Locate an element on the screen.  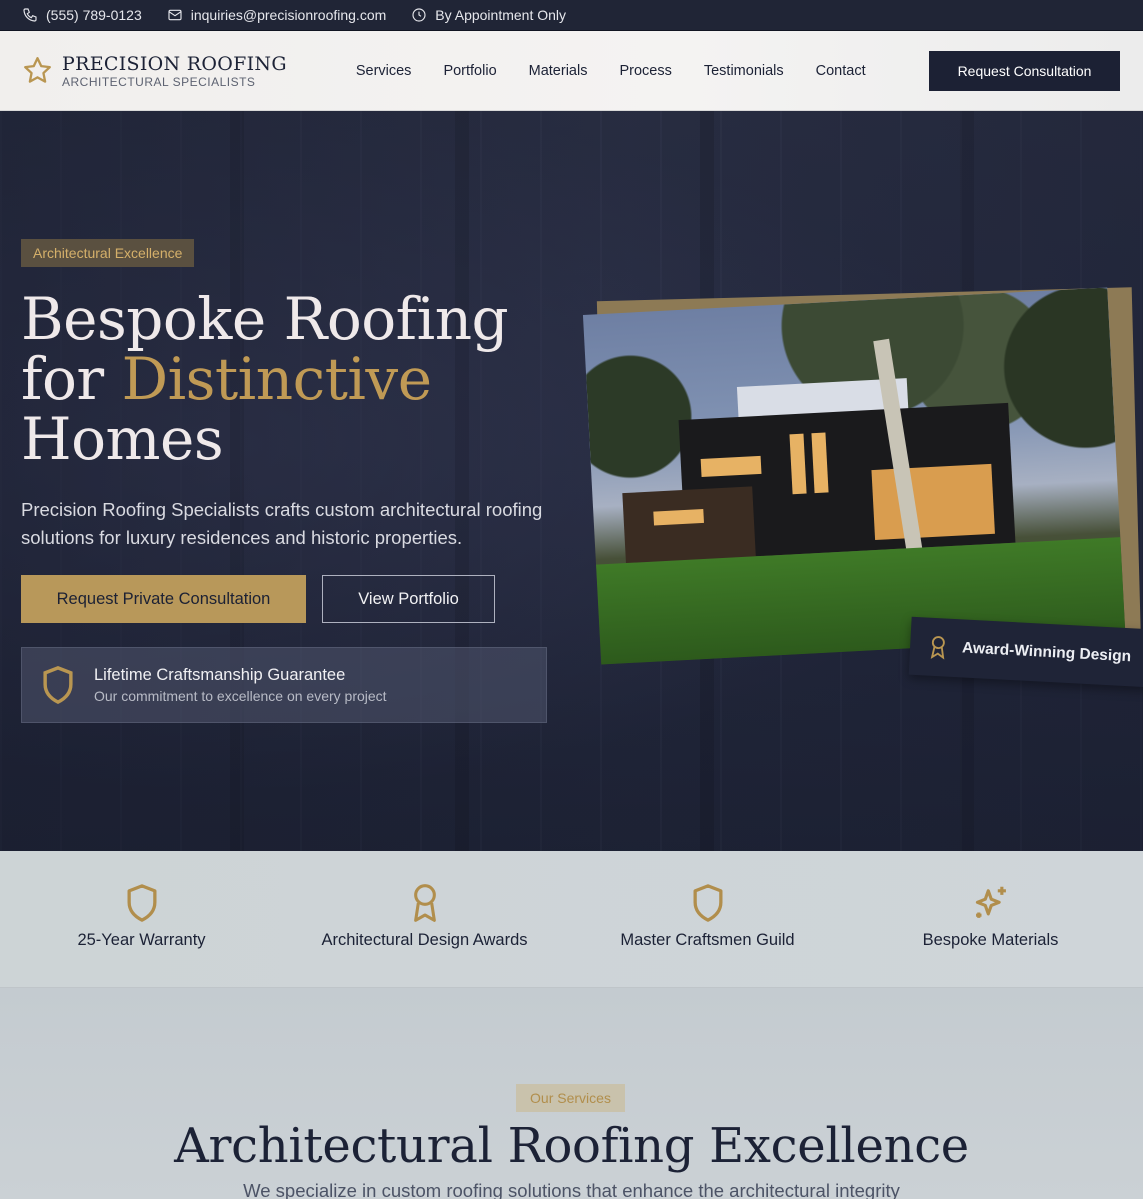
hero-title-line3: Homes is located at coordinates (122, 439).